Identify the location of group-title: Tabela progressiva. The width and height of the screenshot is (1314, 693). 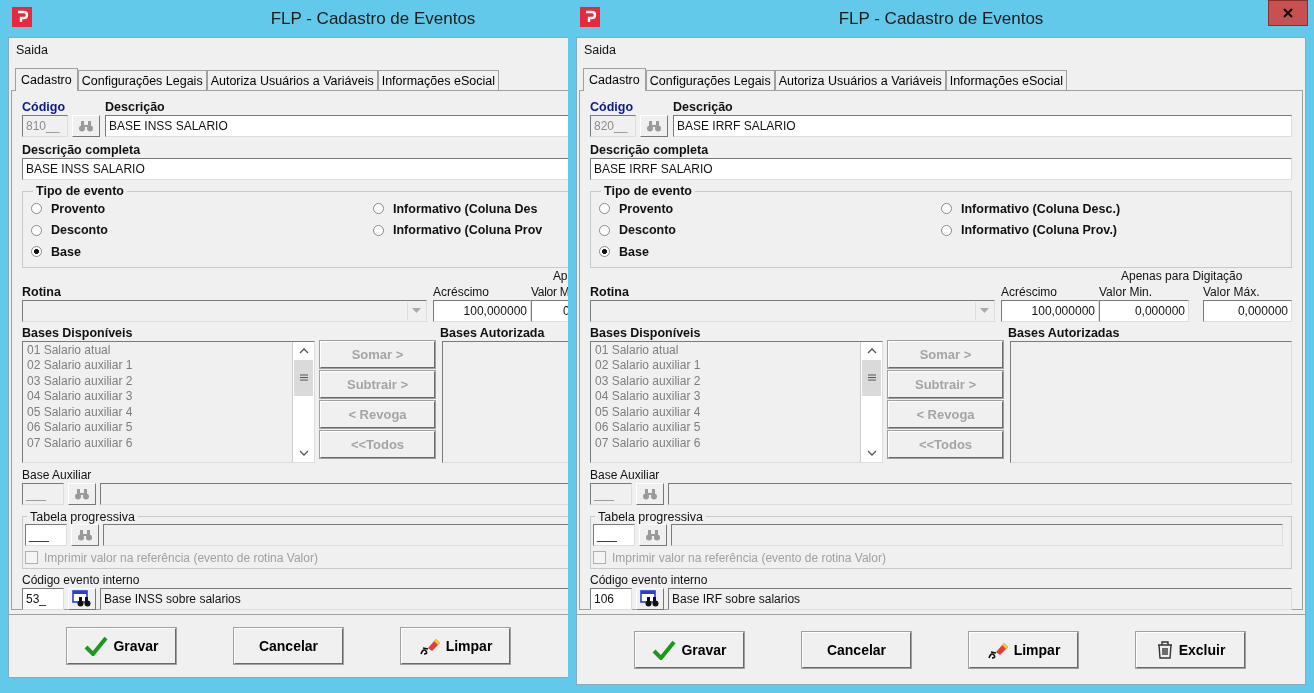
(650, 516).